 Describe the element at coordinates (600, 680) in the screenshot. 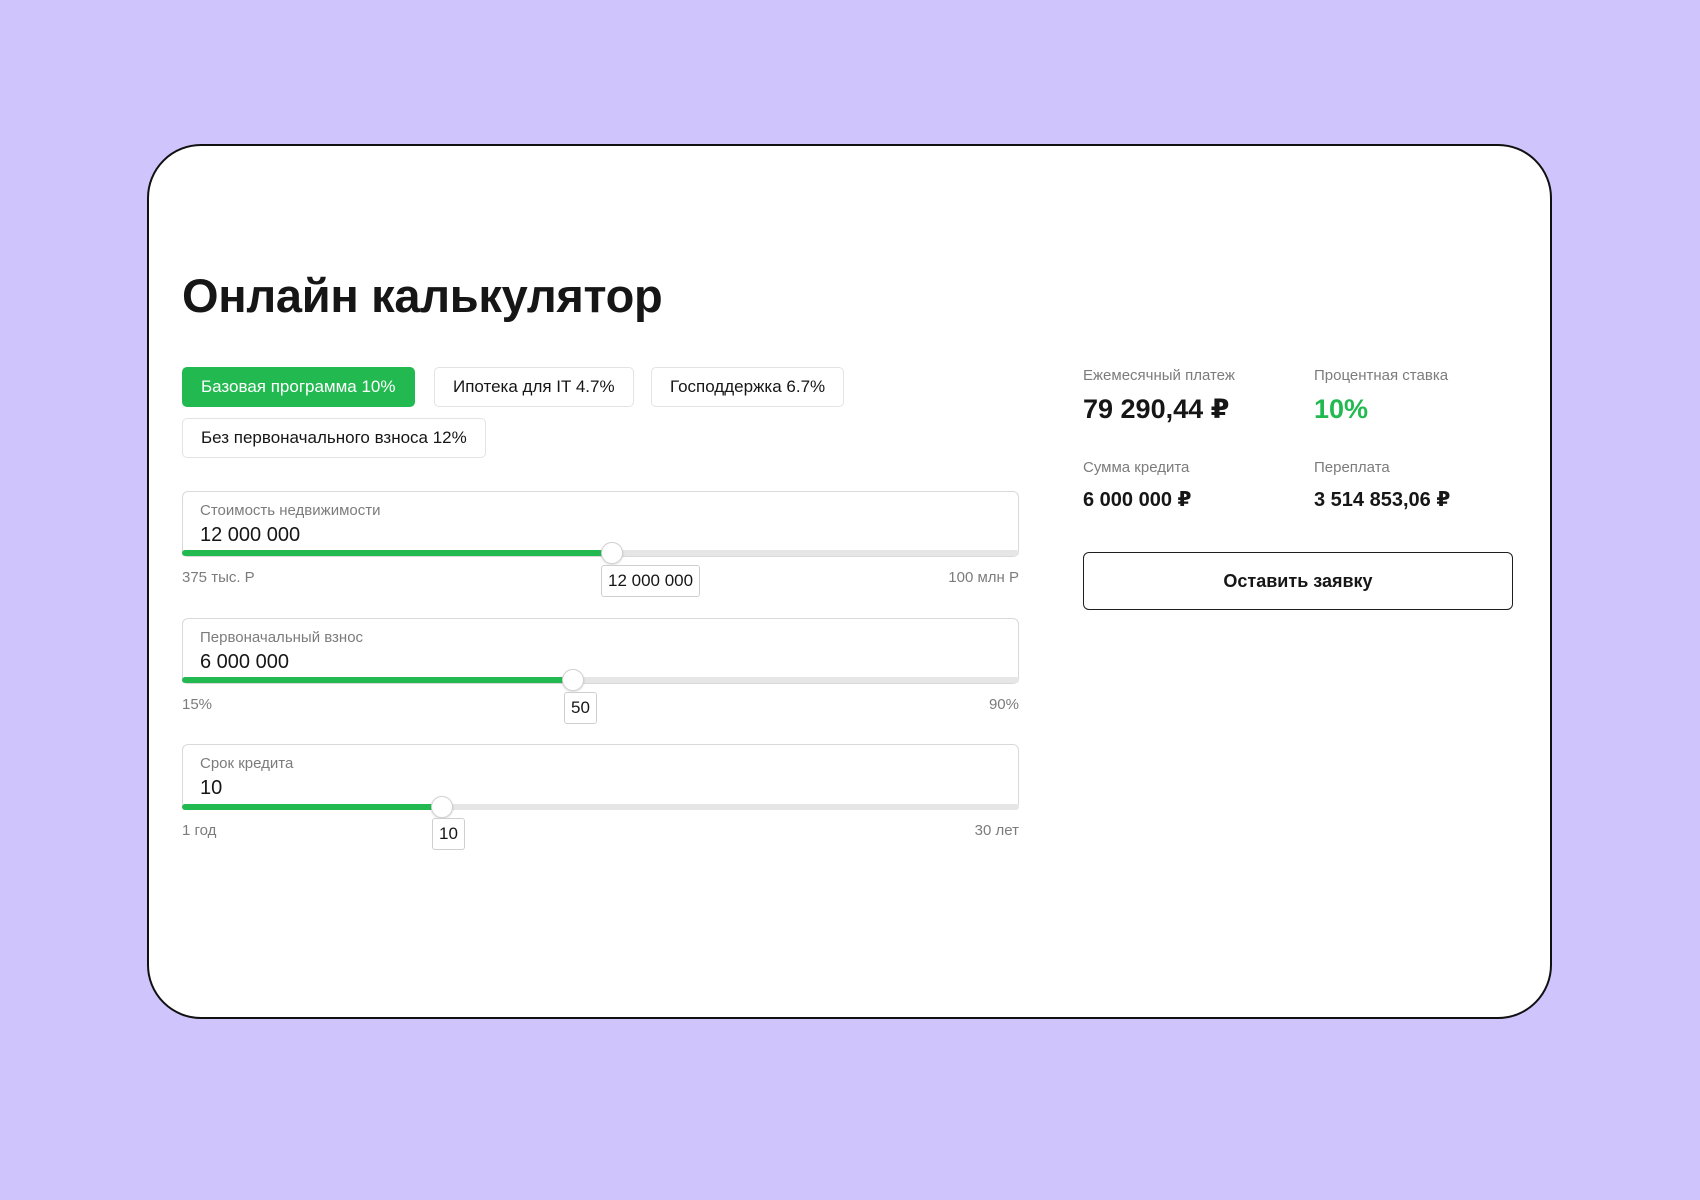

I see `down-payment-slider-track` at that location.